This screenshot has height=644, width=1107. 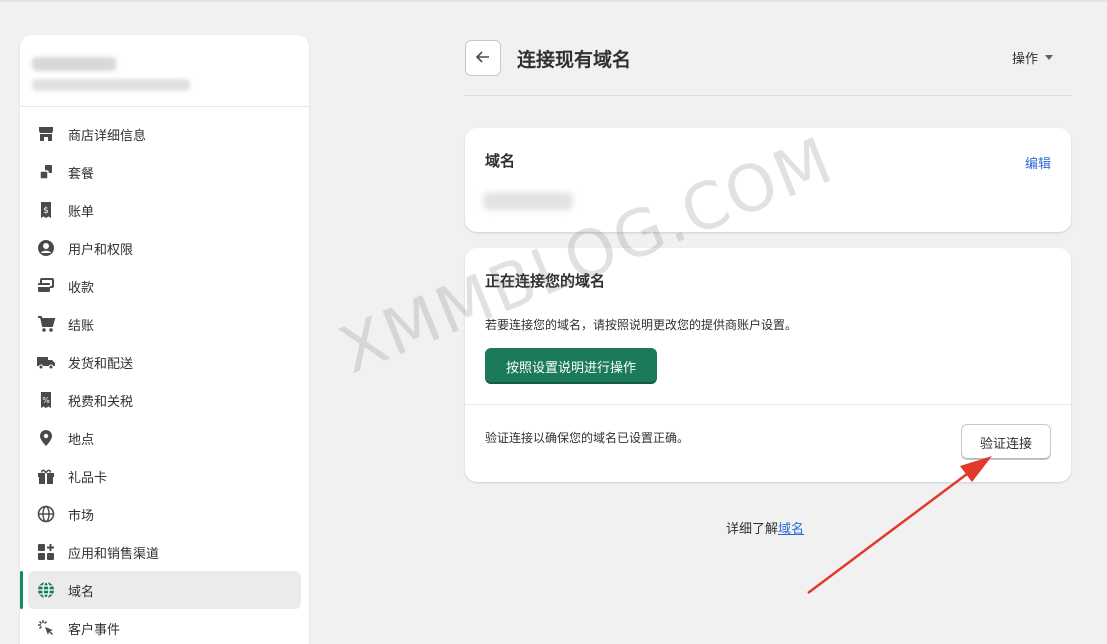 What do you see at coordinates (500, 161) in the screenshot?
I see `domain-card-title: 域名` at bounding box center [500, 161].